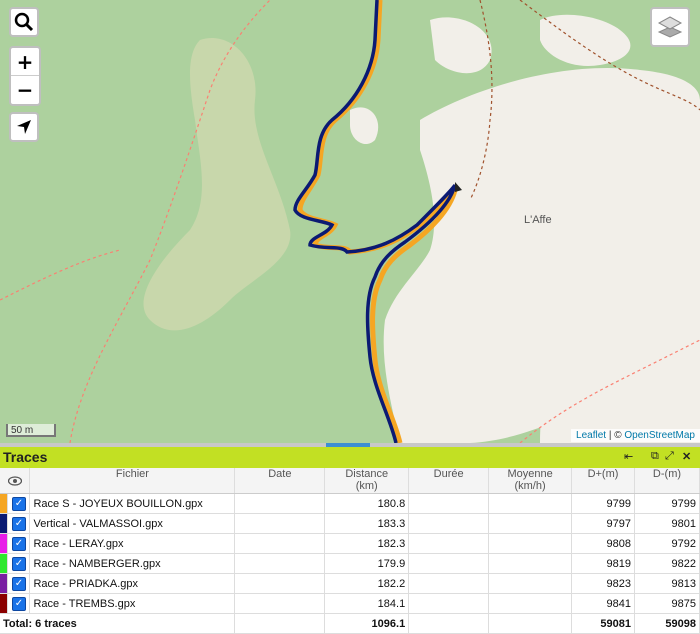 The image size is (700, 634). I want to click on eye-icon, so click(14, 481).